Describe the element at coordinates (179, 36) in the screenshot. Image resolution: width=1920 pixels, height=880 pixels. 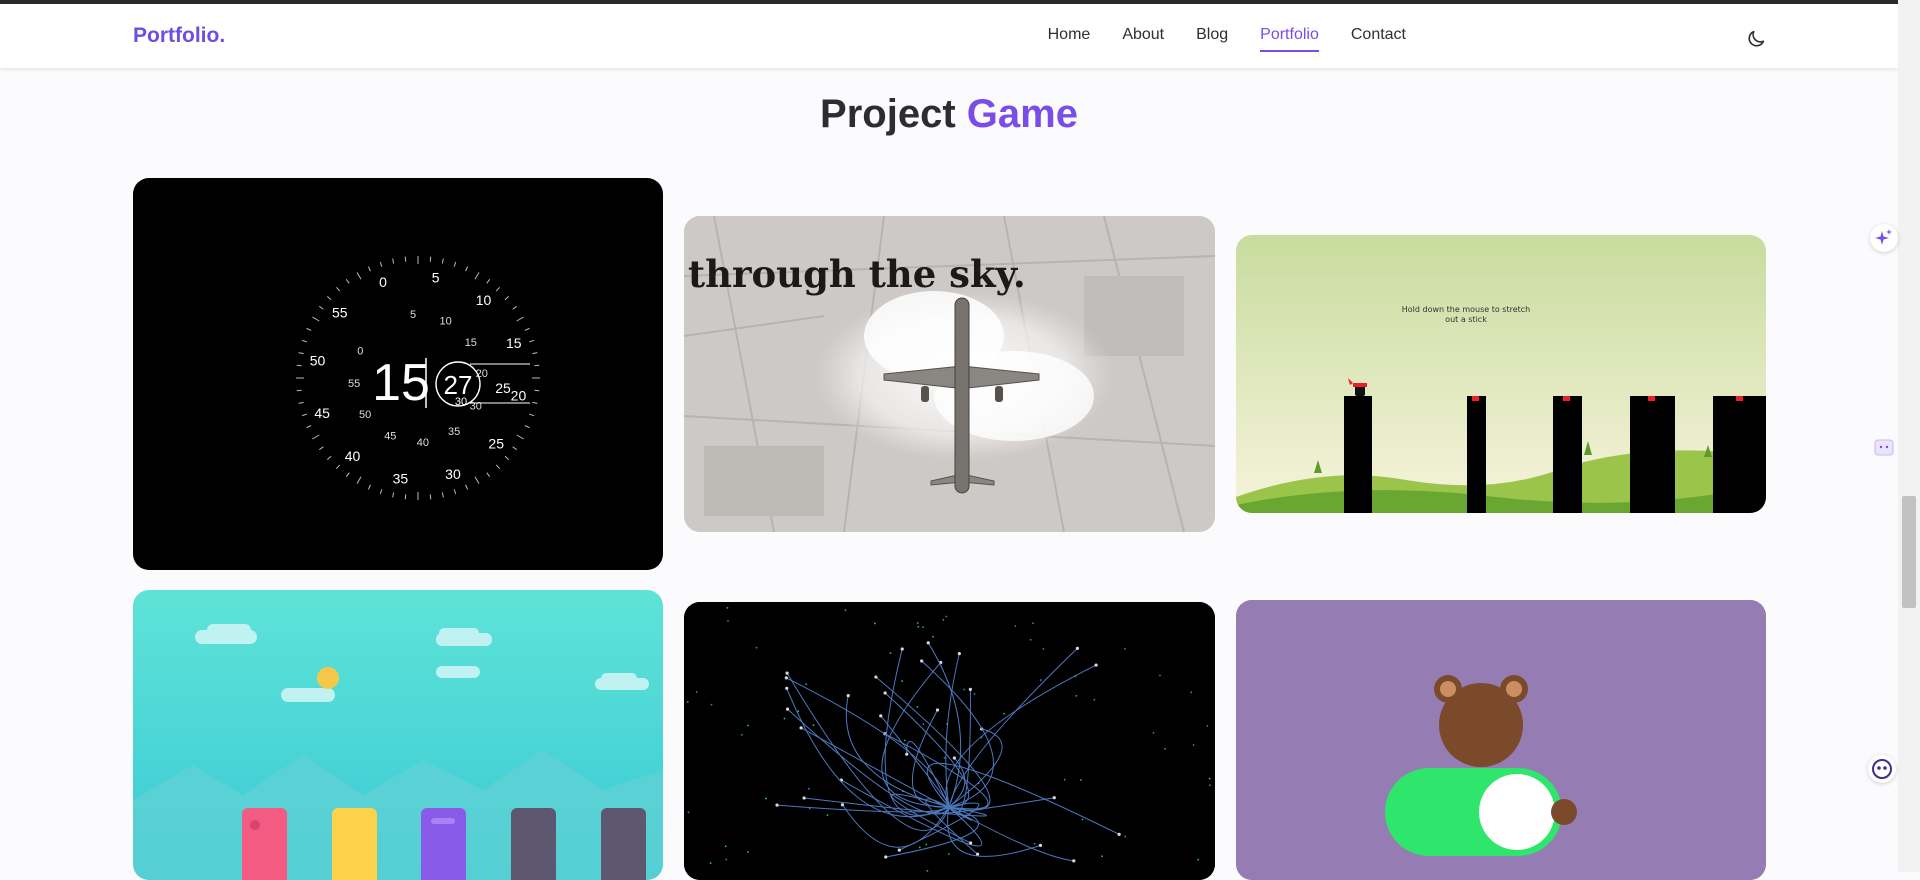
I see `brand-logo: Portfolio.` at that location.